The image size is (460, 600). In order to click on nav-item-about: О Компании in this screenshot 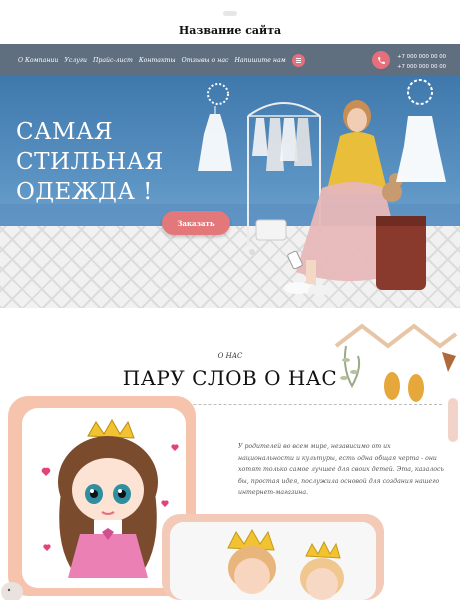, I will do `click(38, 60)`.